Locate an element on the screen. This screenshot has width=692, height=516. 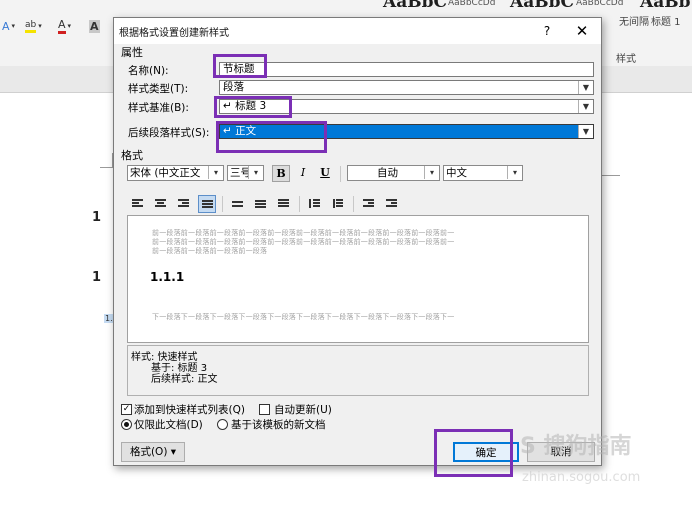
justify-icon is located at coordinates (207, 204).